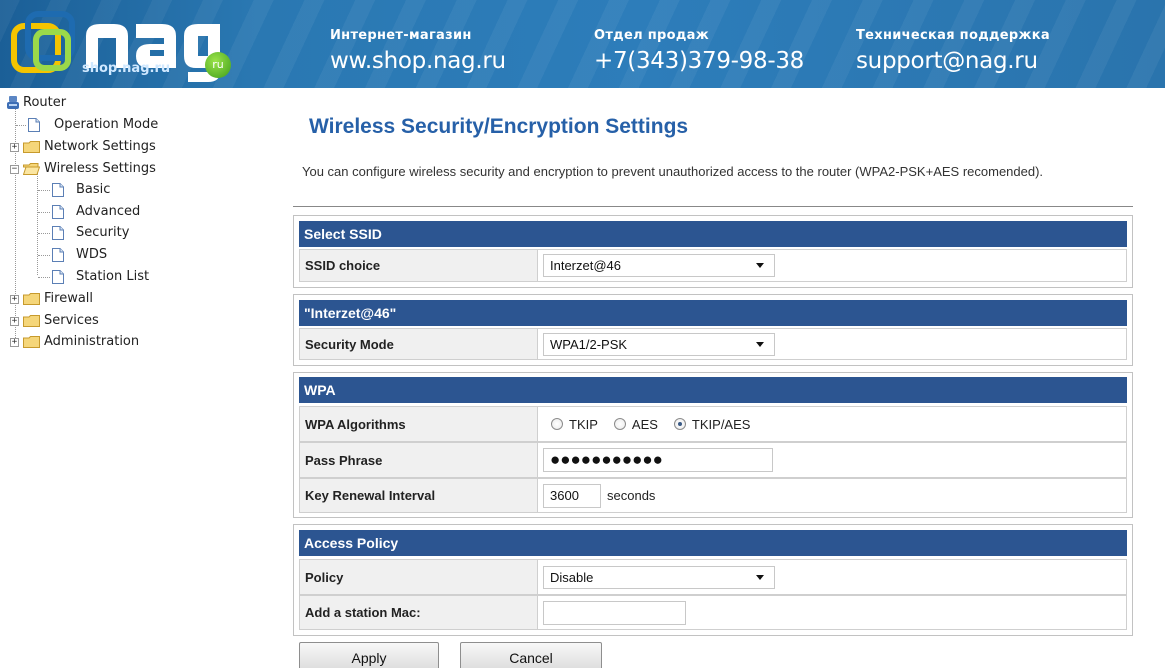  I want to click on pass-phrase-input: ●●●●●●●●●●●, so click(658, 460).